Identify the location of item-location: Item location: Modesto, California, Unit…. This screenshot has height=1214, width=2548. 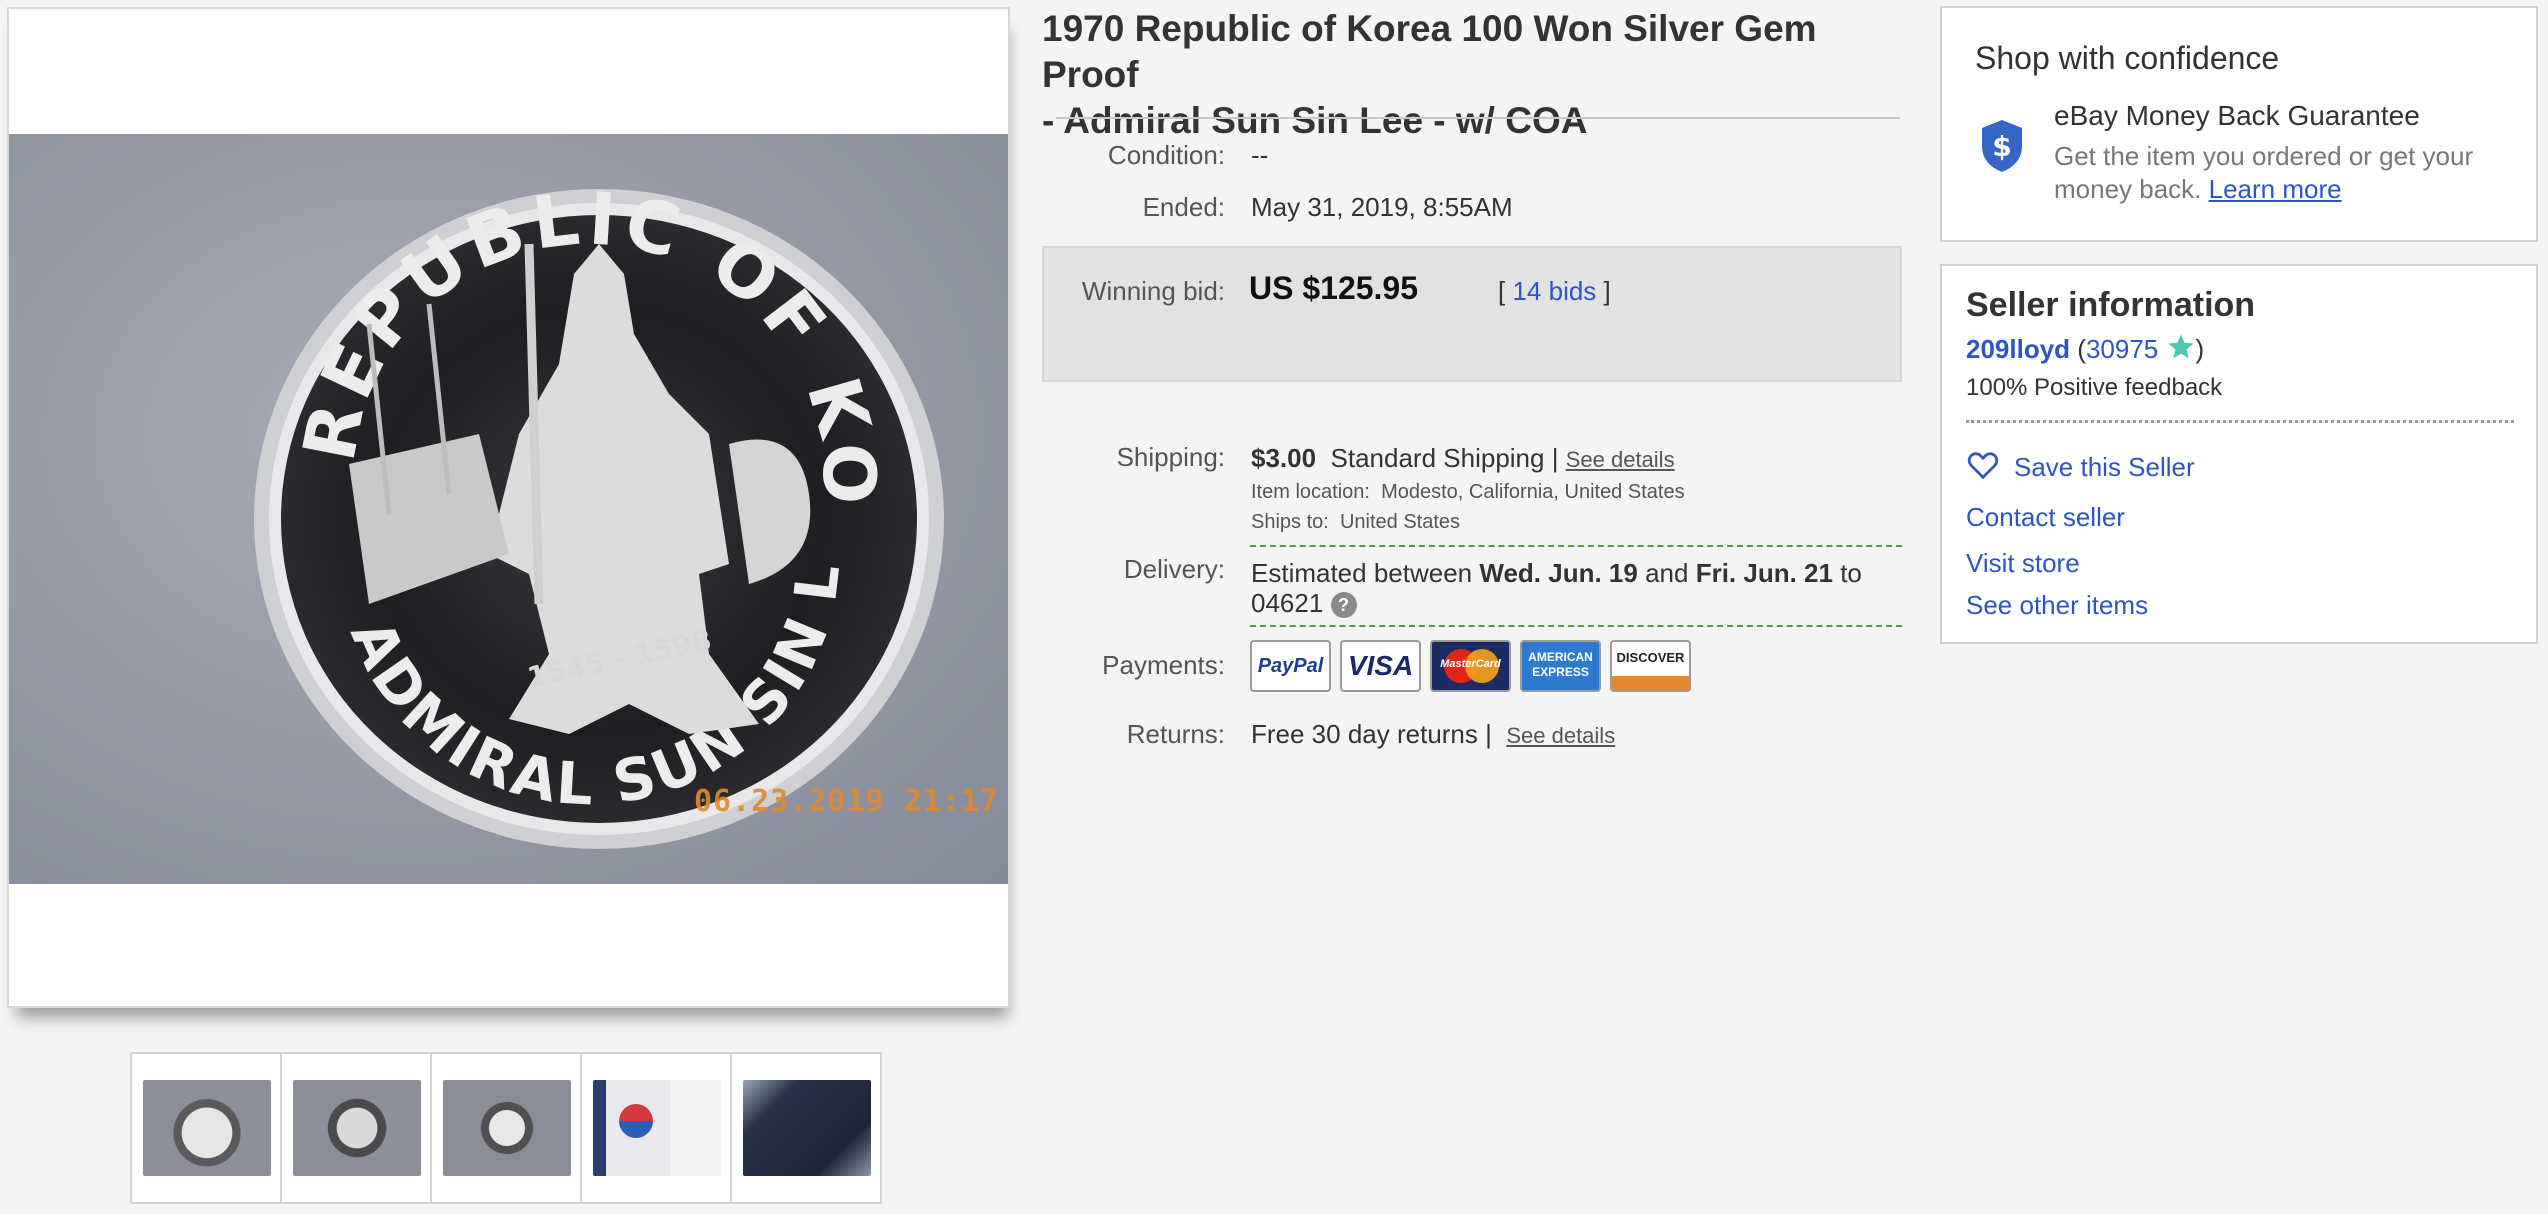
(1468, 492).